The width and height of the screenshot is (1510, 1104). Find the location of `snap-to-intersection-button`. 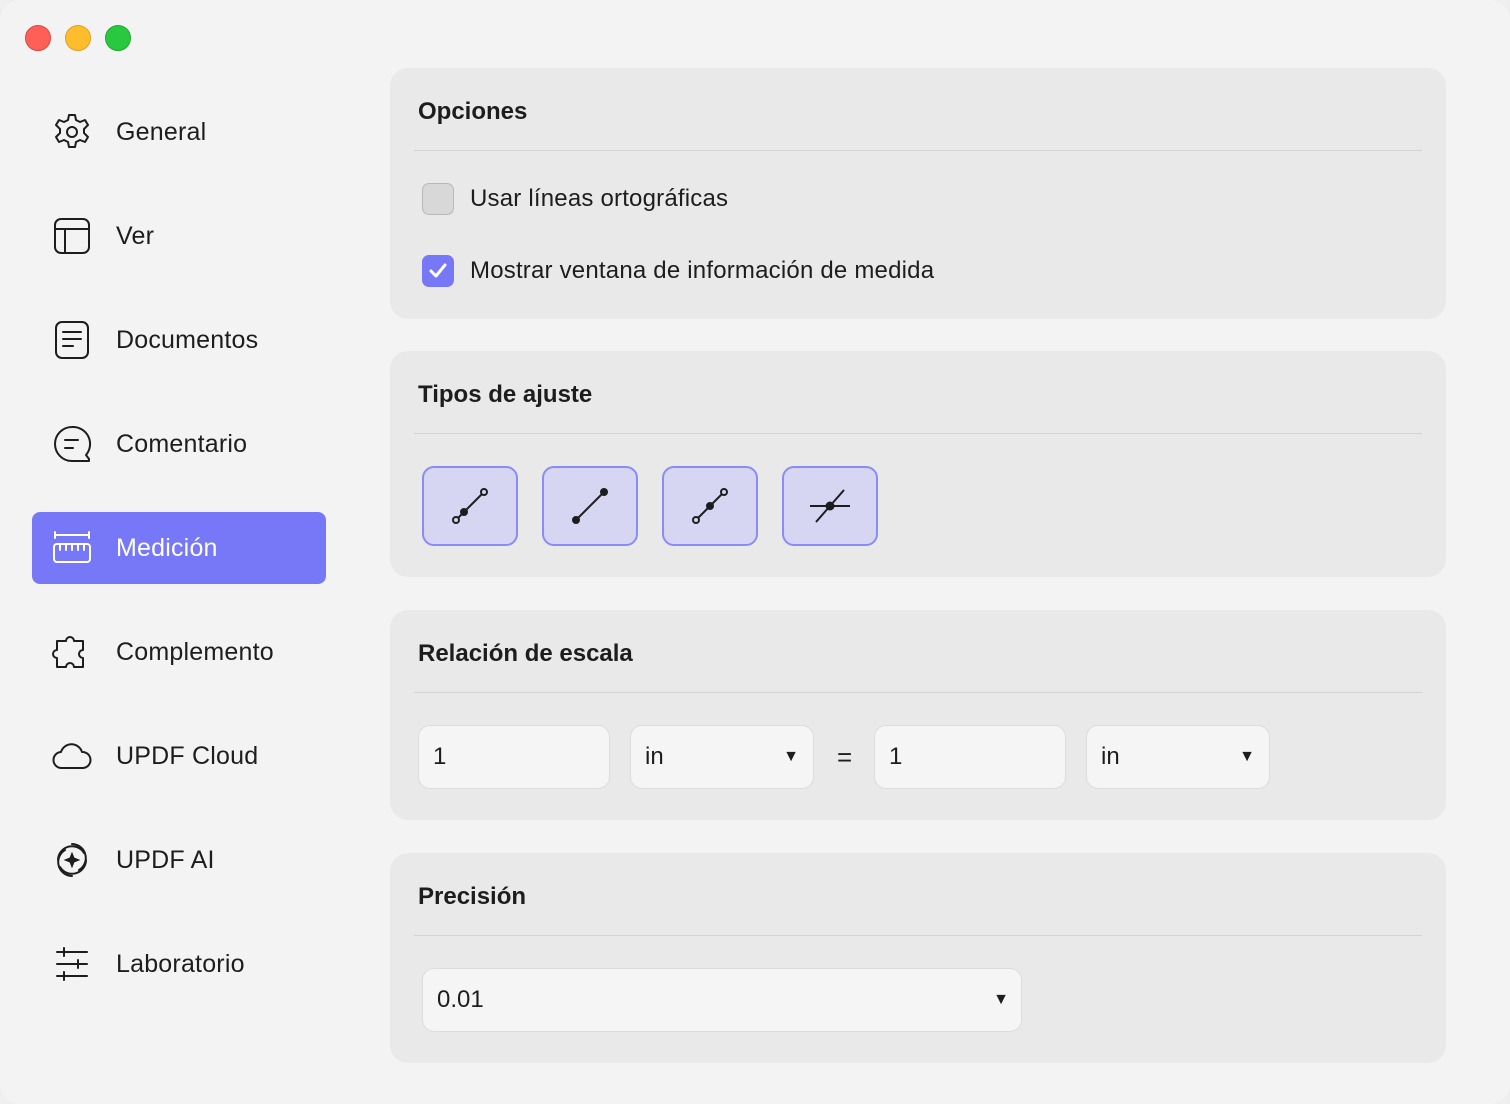

snap-to-intersection-button is located at coordinates (830, 506).